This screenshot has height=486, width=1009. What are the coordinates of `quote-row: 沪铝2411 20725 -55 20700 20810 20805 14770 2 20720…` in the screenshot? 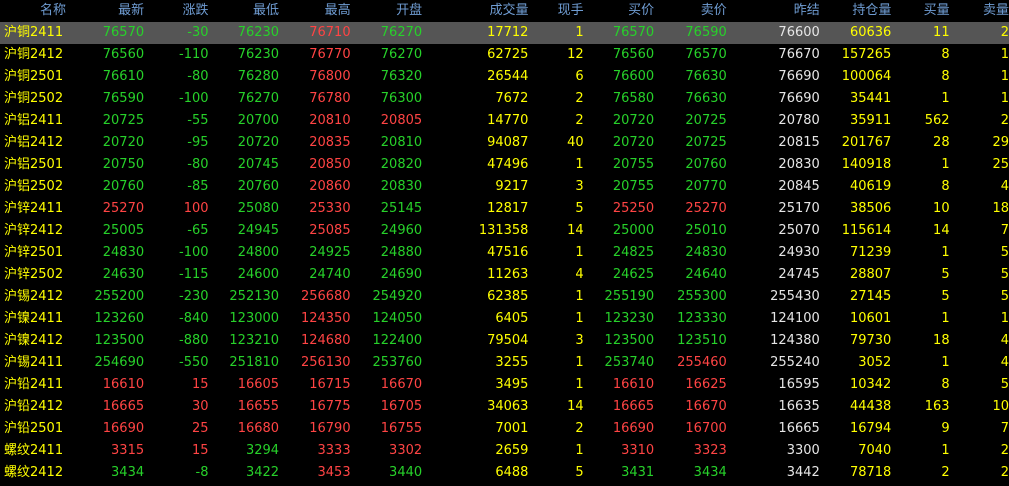 It's located at (504, 121).